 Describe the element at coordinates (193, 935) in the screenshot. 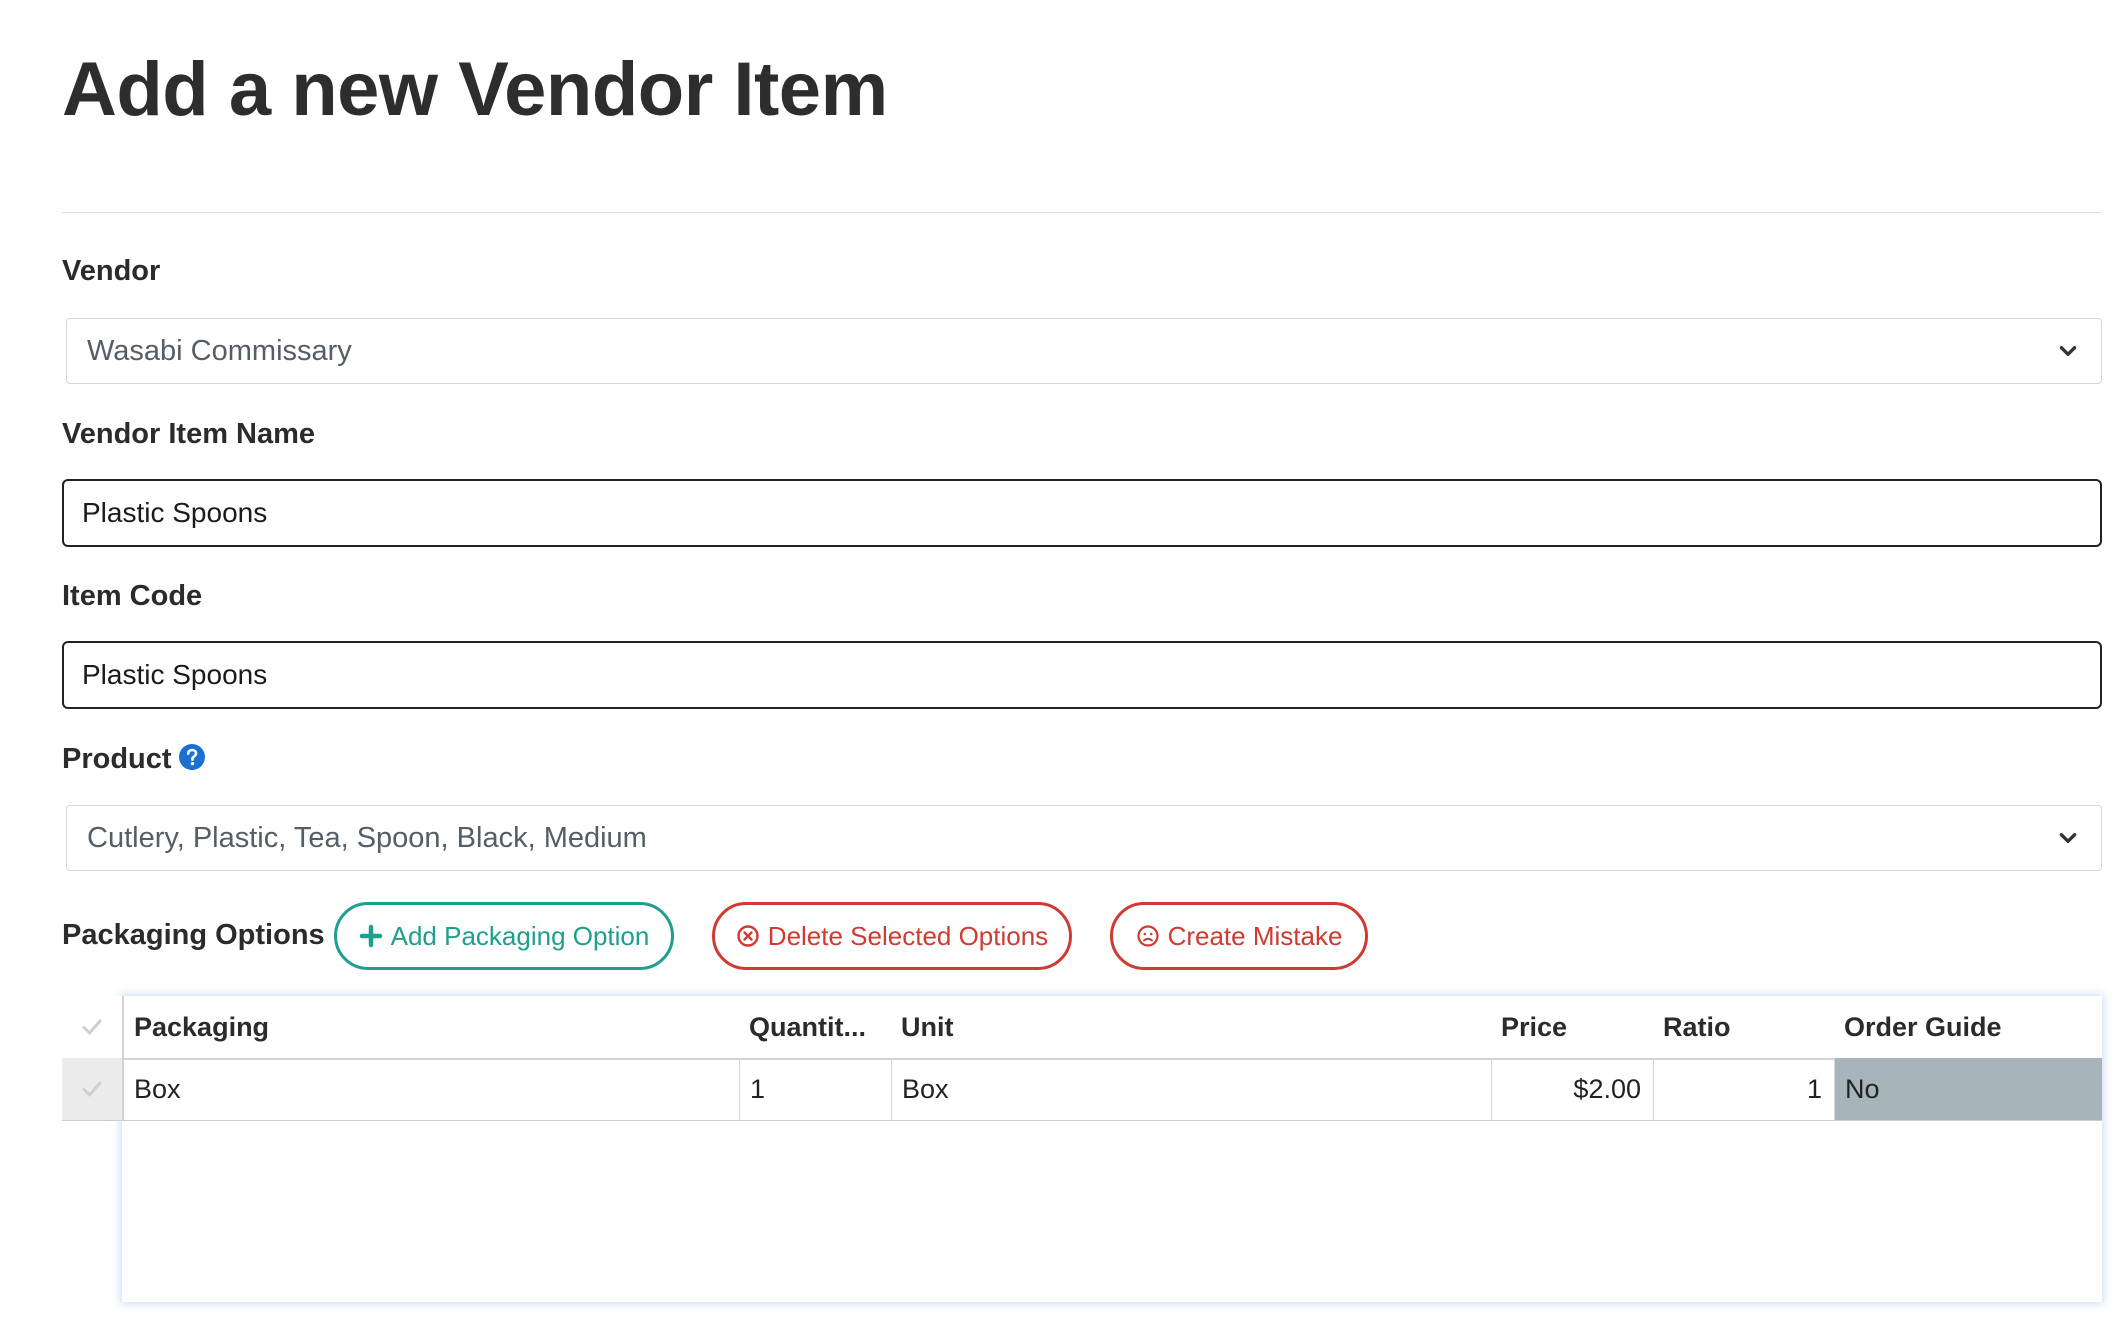

I see `packaging-options-label: Packaging Options` at that location.